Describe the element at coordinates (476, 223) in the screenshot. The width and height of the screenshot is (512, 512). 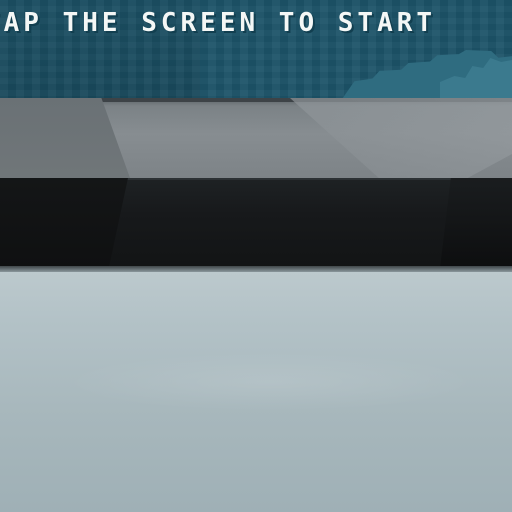
I see `bezel-dark-edge-right` at that location.